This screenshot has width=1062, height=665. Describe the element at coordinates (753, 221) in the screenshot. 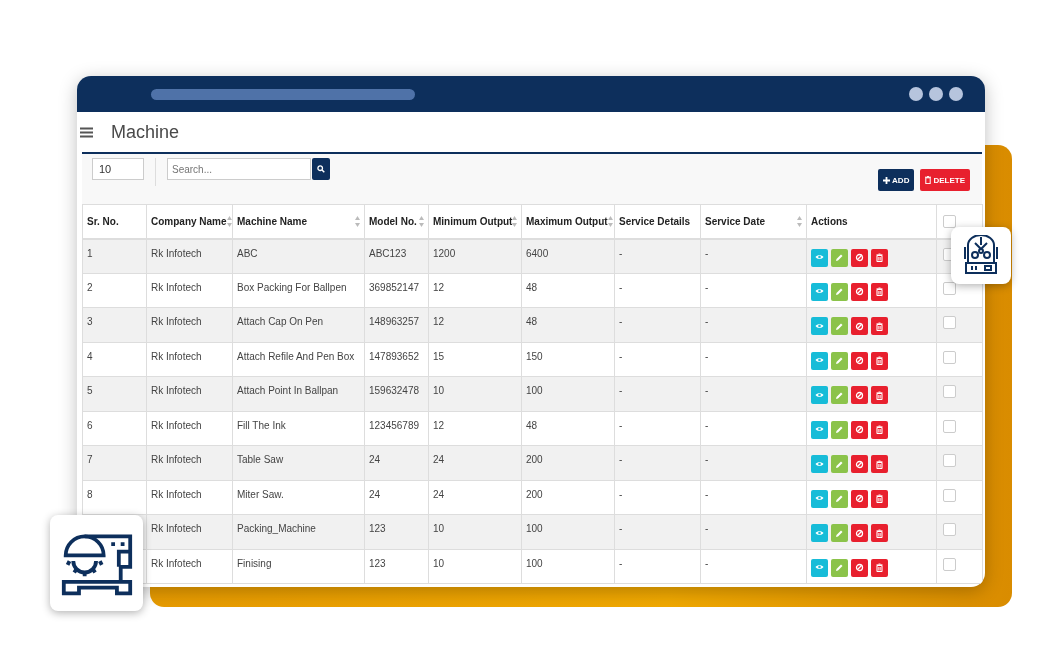

I see `column-header: Service Date` at that location.